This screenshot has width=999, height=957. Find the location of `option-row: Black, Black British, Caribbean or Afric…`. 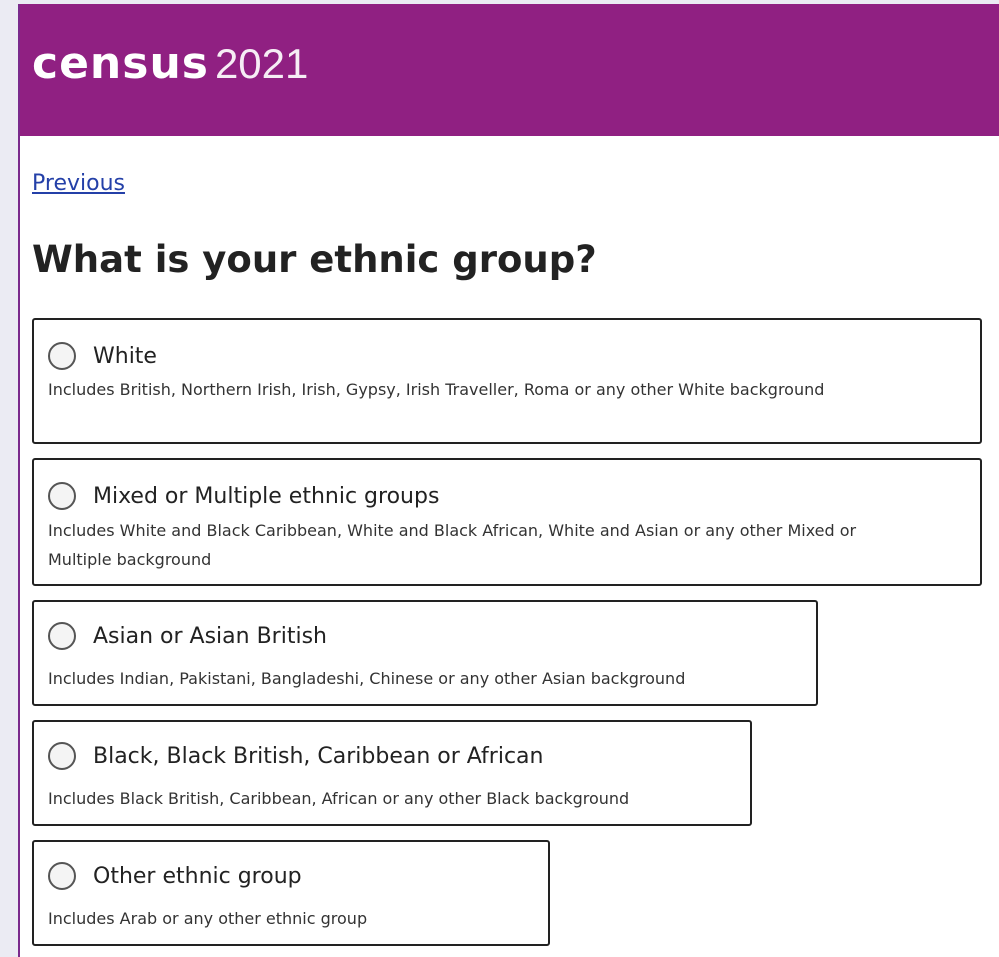

option-row: Black, Black British, Caribbean or Afric… is located at coordinates (295, 756).